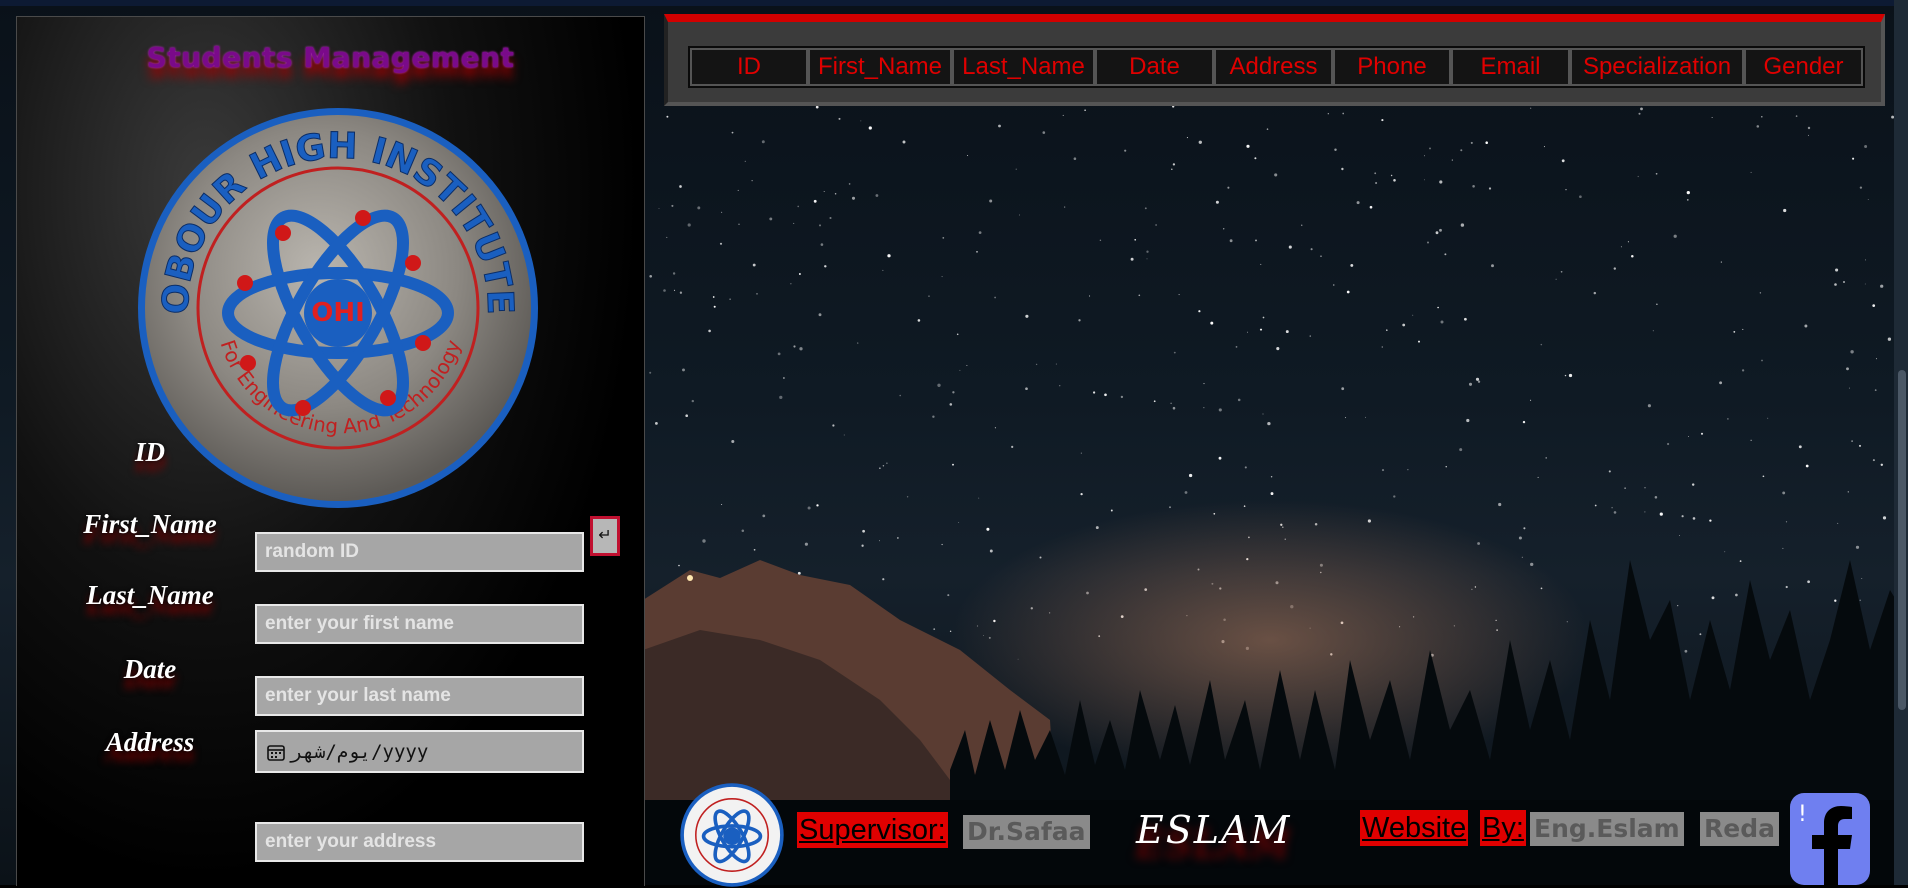 This screenshot has height=888, width=1908. What do you see at coordinates (150, 524) in the screenshot?
I see `first-name-label: First_Name` at bounding box center [150, 524].